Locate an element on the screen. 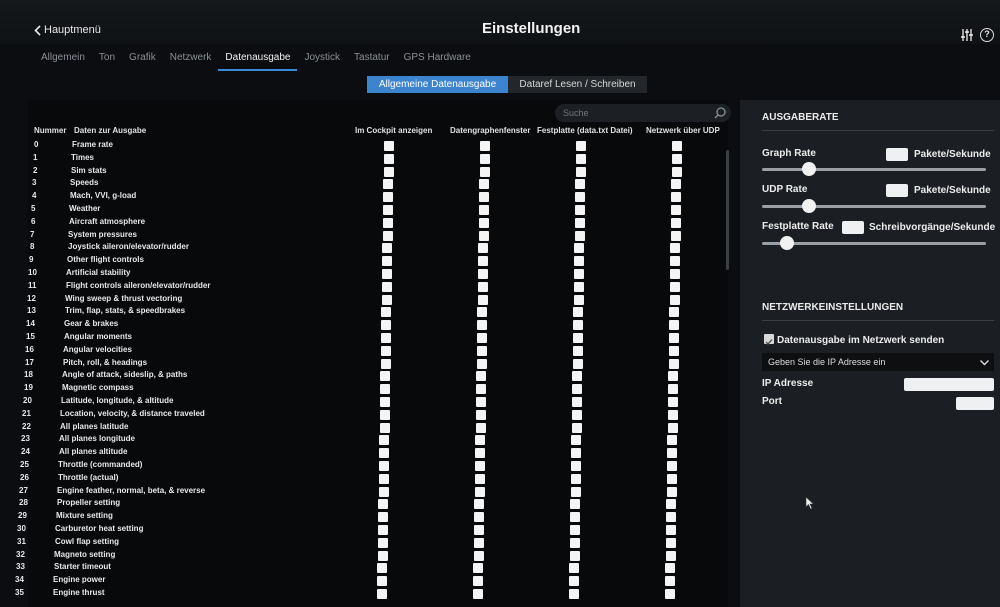 The width and height of the screenshot is (1000, 607). tab-ton: Ton is located at coordinates (107, 61).